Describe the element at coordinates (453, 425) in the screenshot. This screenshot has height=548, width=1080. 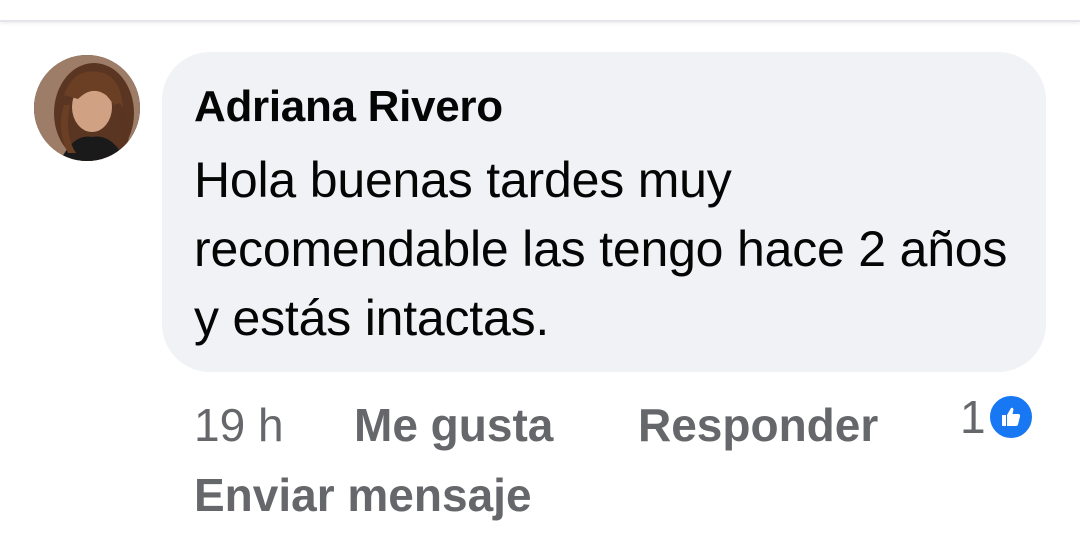
I see `like-button: Me gusta` at that location.